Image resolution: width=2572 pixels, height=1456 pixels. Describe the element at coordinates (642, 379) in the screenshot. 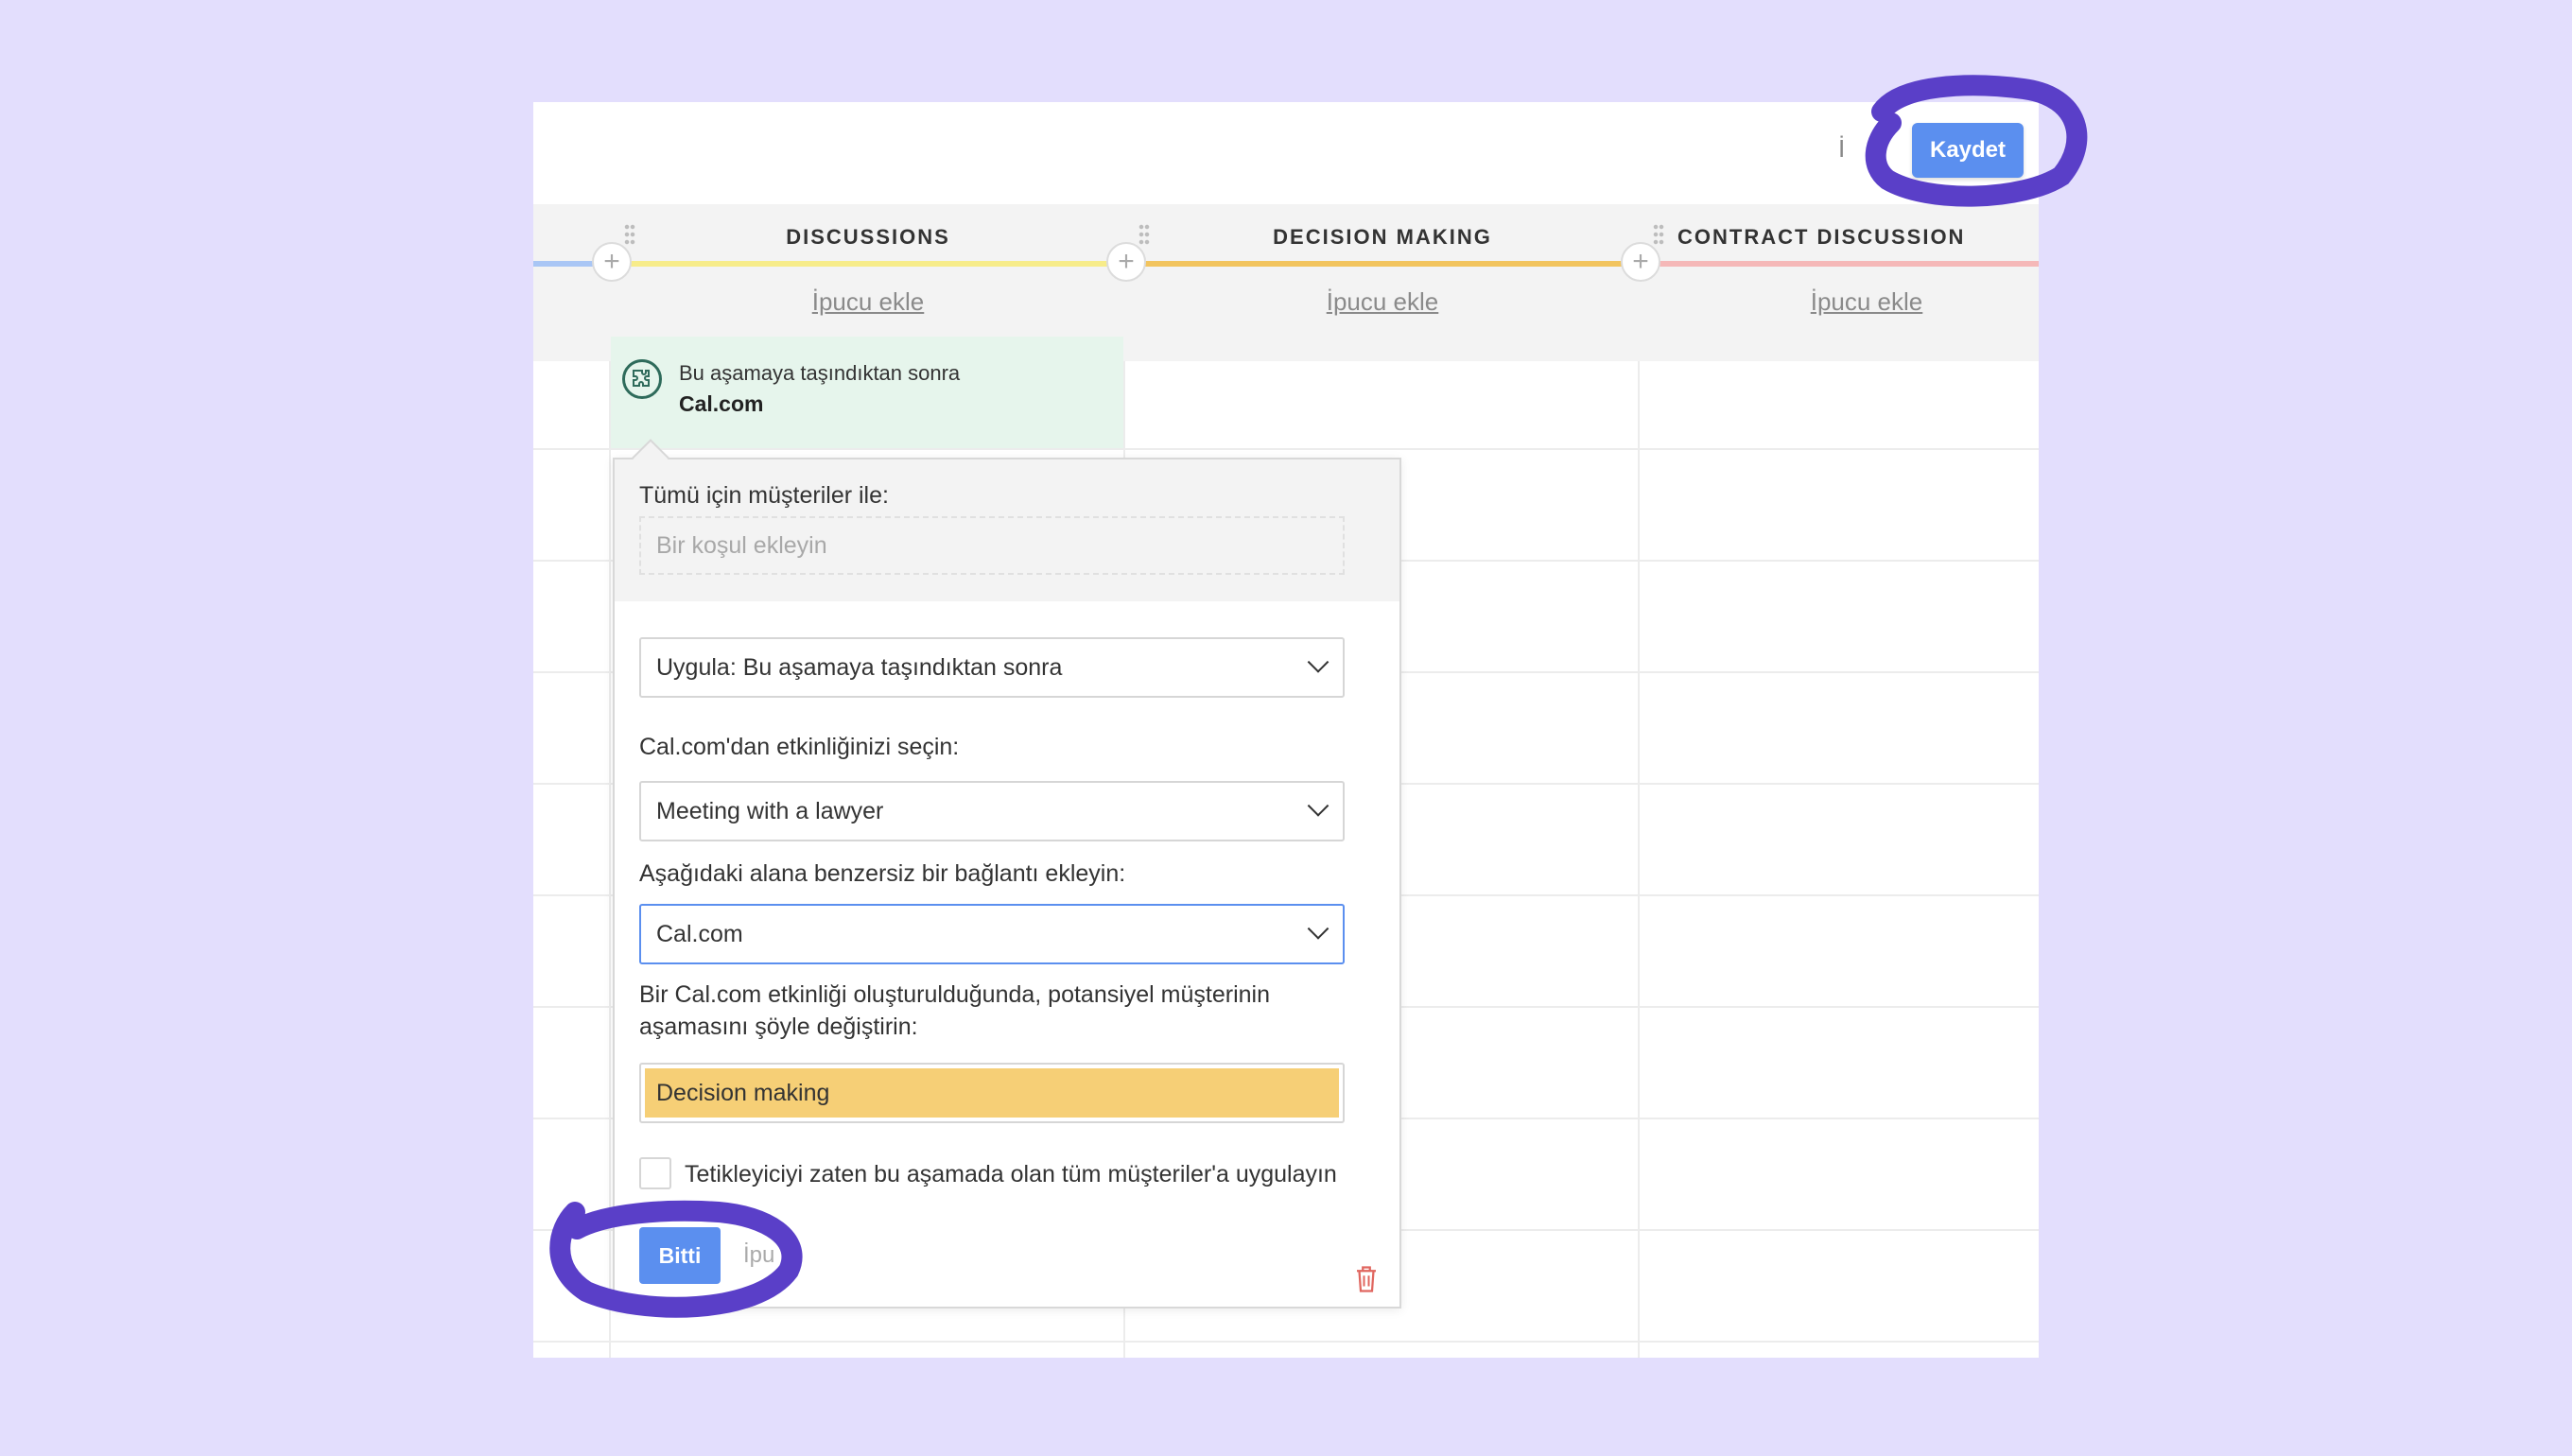

I see `puzzle-icon` at that location.